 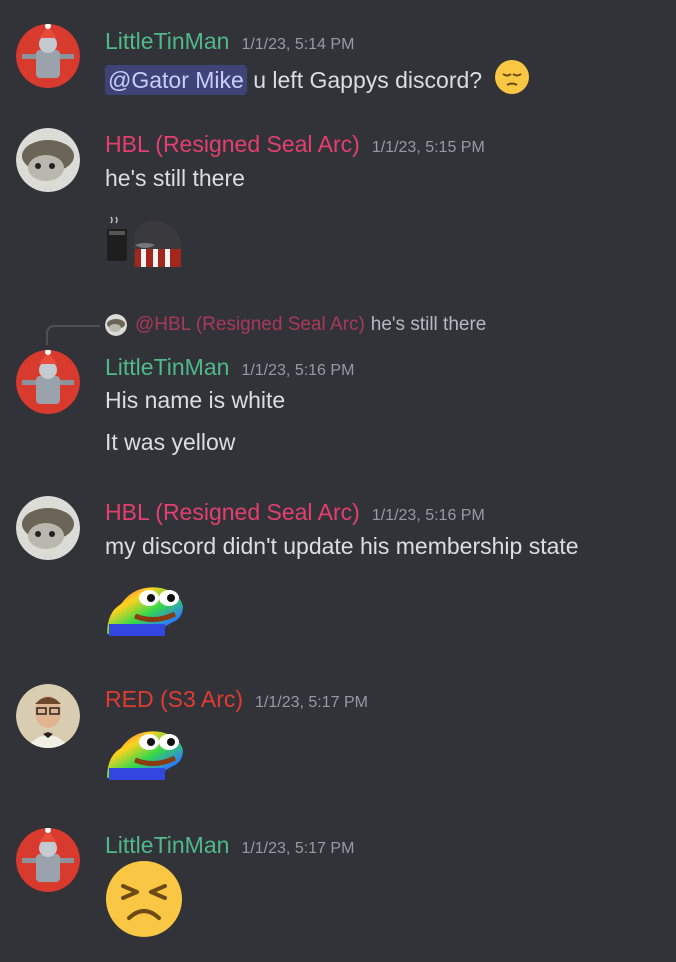 I want to click on message-line-2: It was yellow, so click(x=170, y=442).